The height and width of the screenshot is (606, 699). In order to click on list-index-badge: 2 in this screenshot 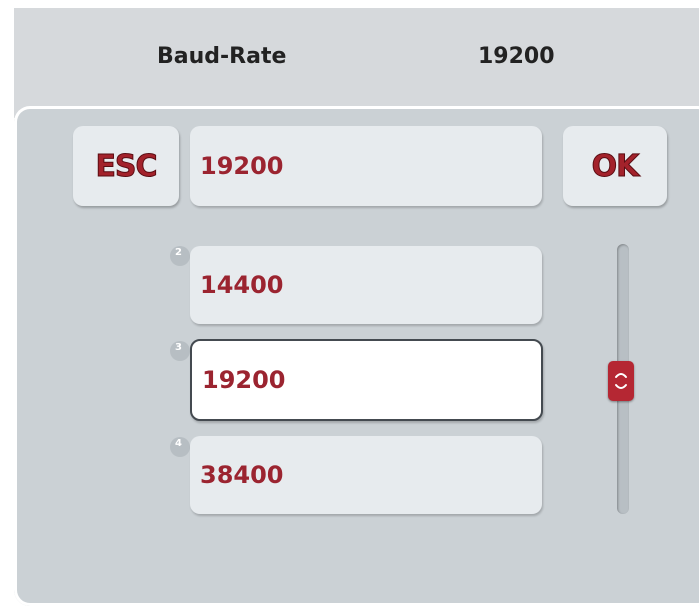, I will do `click(180, 256)`.